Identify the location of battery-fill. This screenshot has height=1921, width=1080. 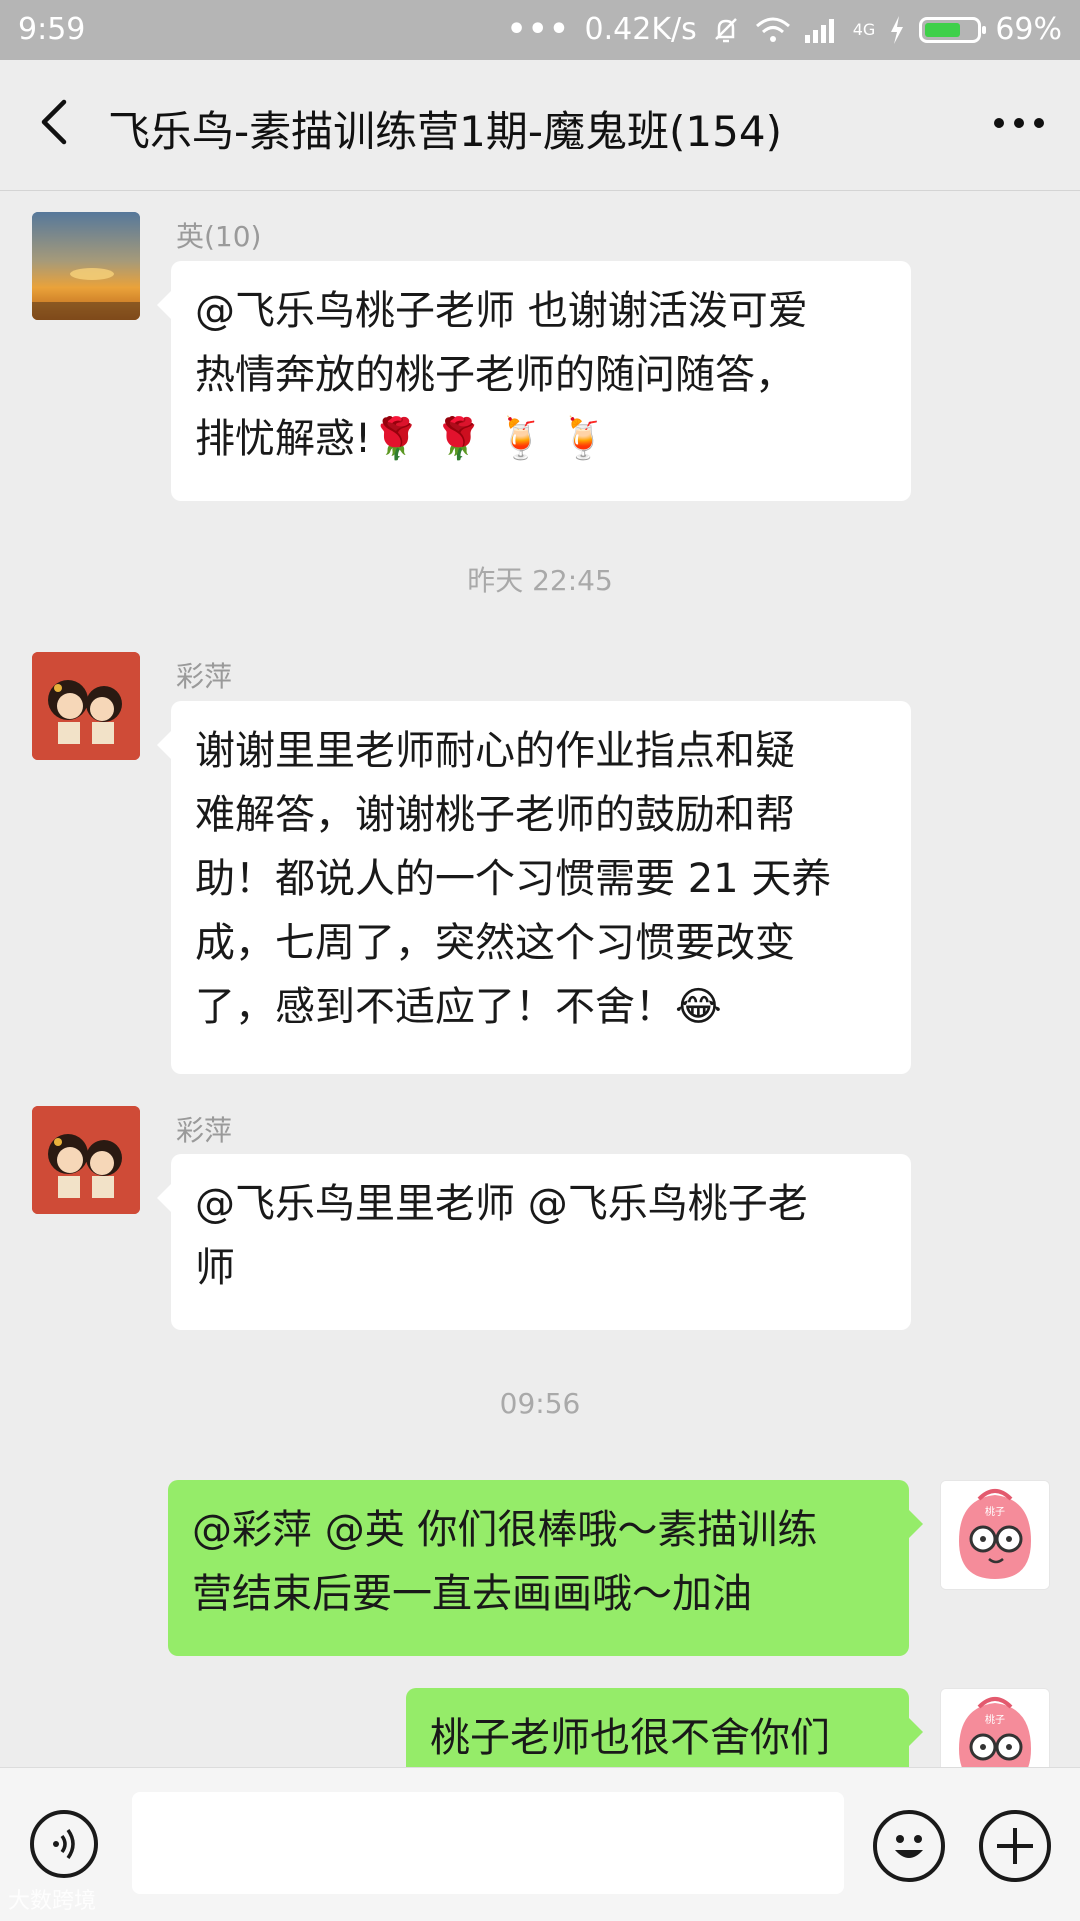
(943, 29).